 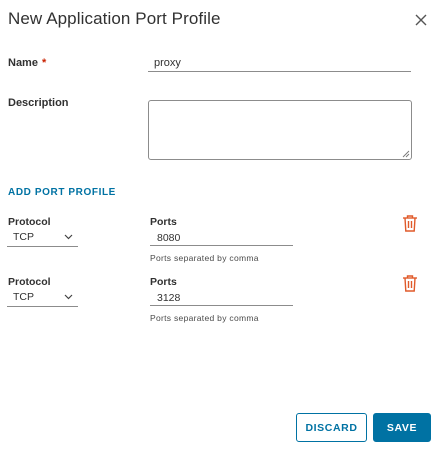 I want to click on close-icon, so click(x=421, y=20).